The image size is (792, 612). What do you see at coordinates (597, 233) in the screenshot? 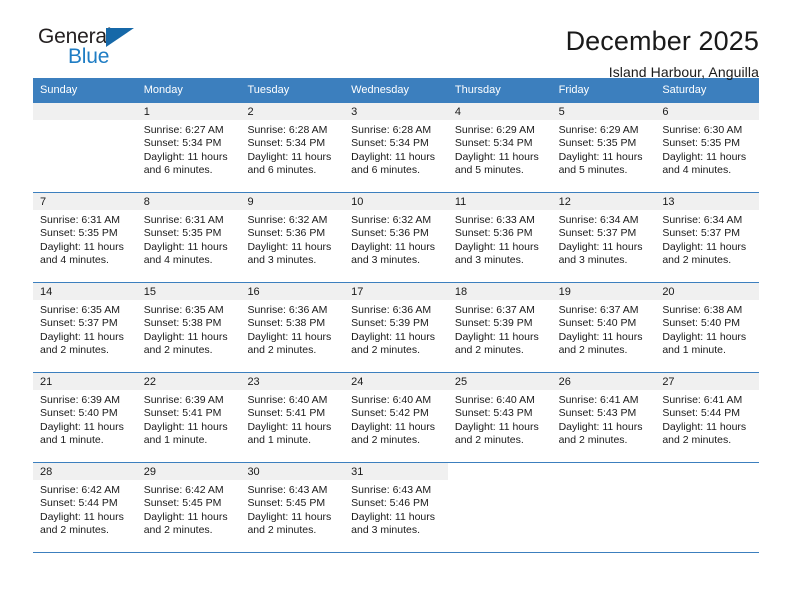
I see `day-detail-line: Sunset: 5:37 PM` at bounding box center [597, 233].